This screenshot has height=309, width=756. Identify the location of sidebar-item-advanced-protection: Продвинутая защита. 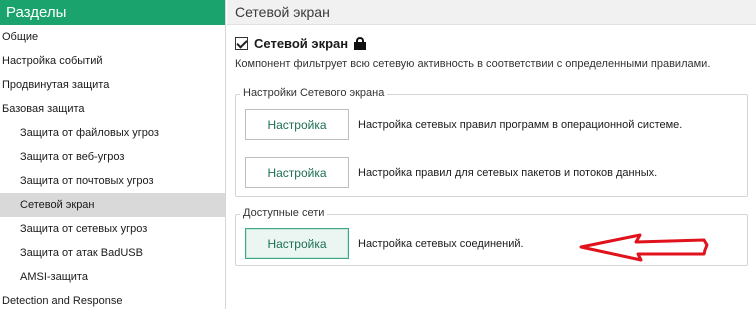
(112, 85).